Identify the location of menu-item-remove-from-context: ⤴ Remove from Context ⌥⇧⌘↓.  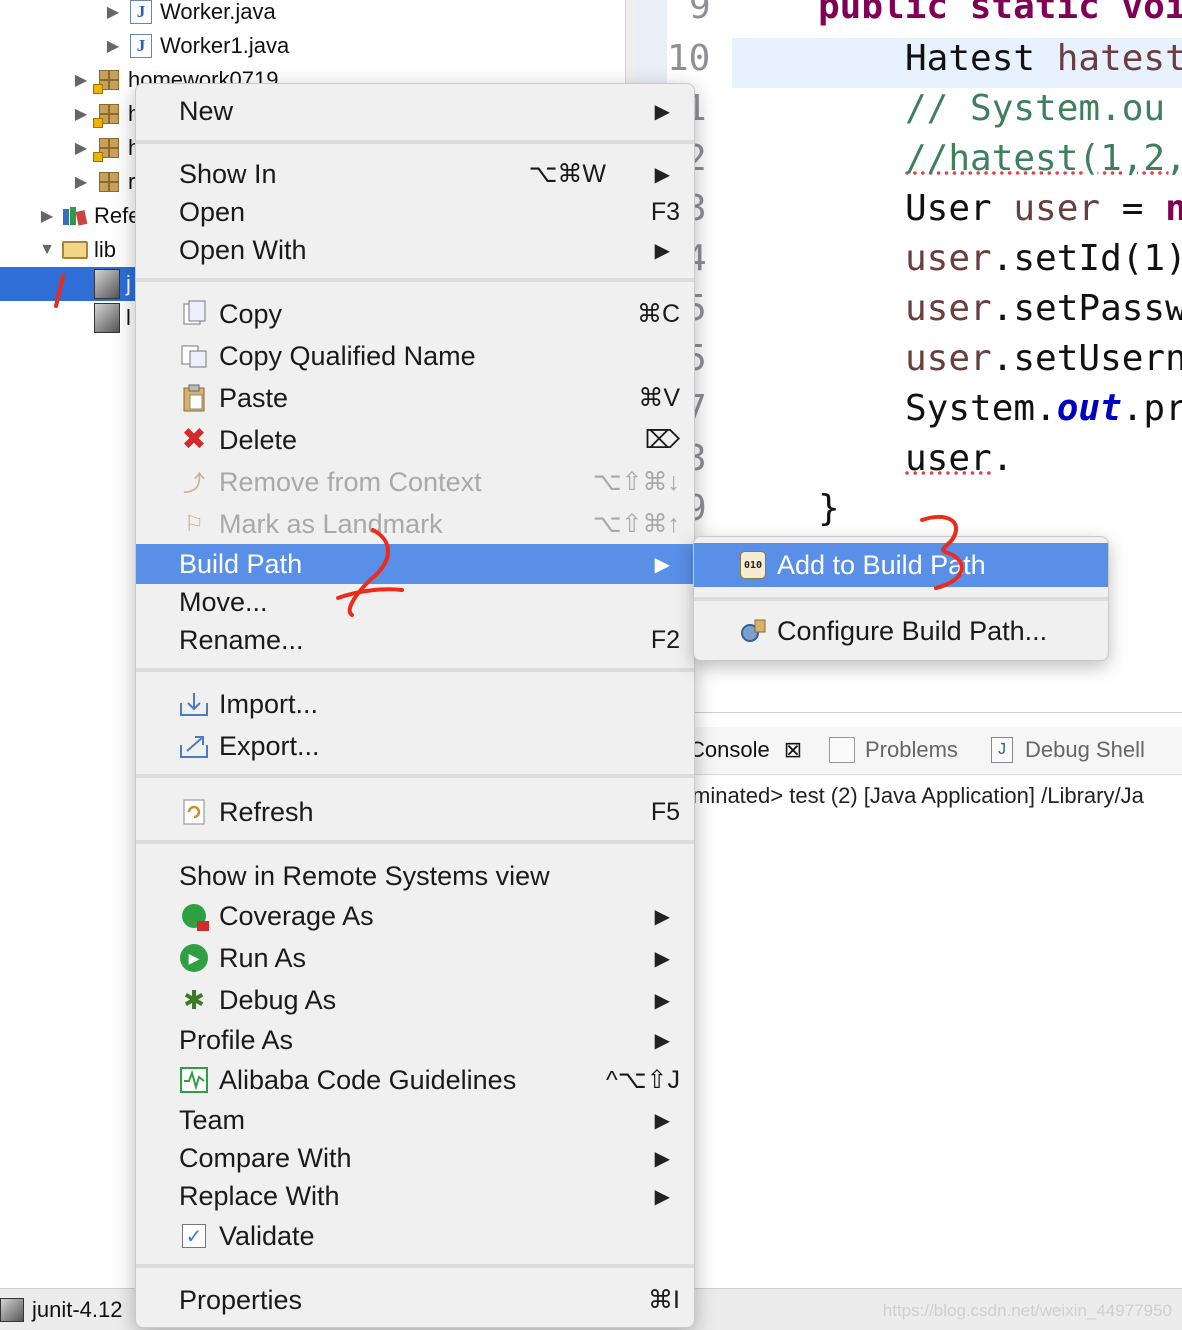
(415, 482).